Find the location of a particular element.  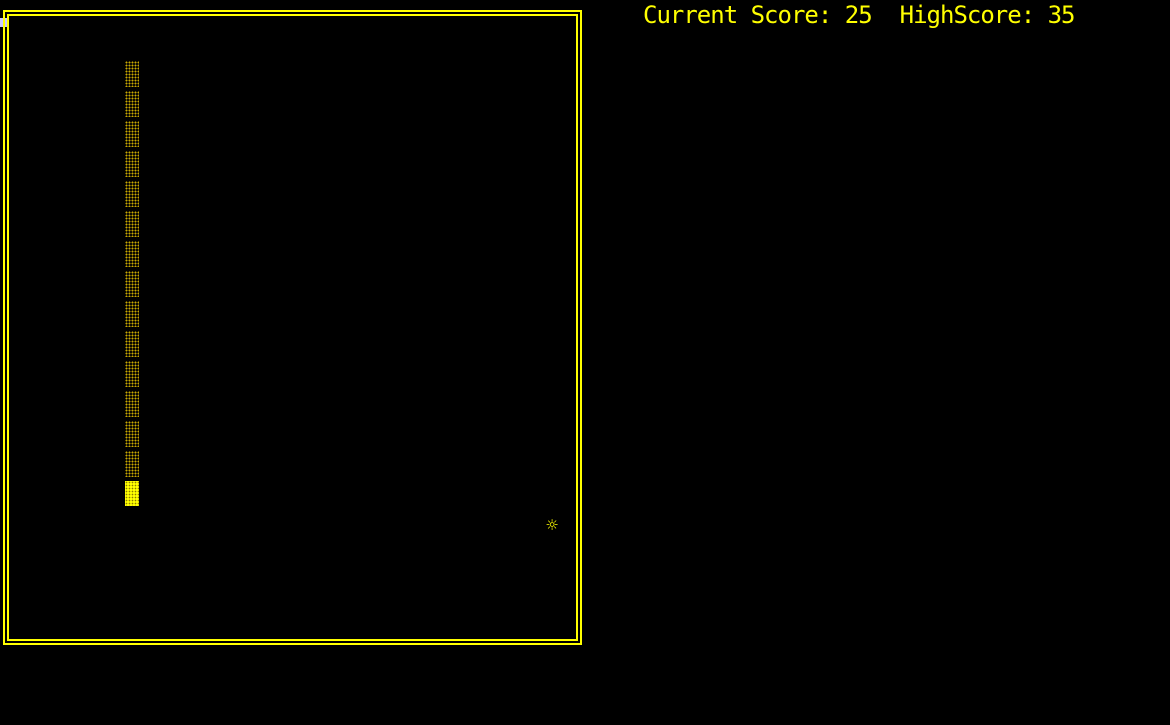

food-sun-icon: ☼ is located at coordinates (552, 525).